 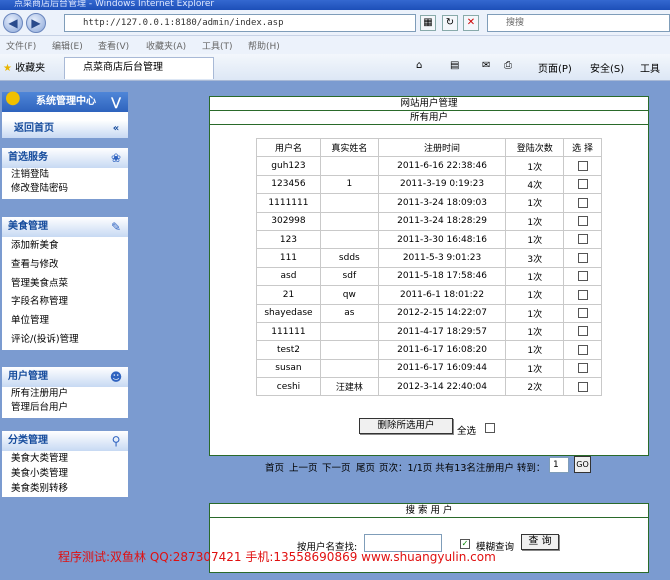 I want to click on sidebar-item-food-orders: 管理美食点菜, so click(x=65, y=284).